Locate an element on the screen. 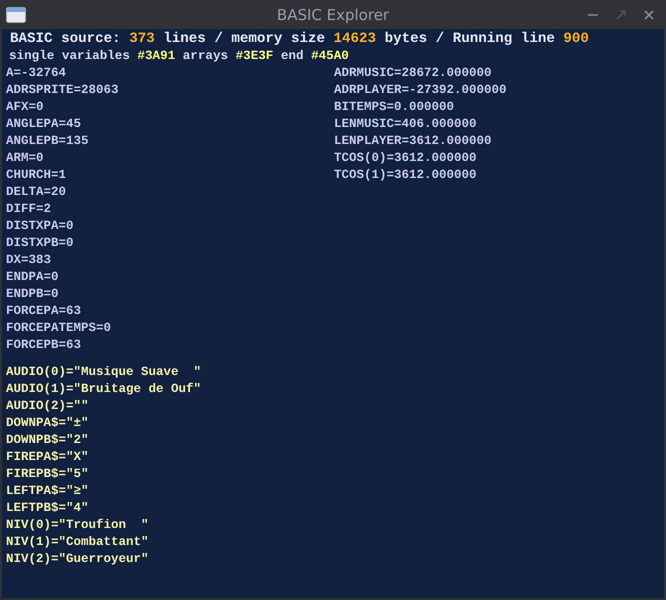 The image size is (666, 600). variable-entry: LENMUSIC=406.000000 is located at coordinates (406, 124).